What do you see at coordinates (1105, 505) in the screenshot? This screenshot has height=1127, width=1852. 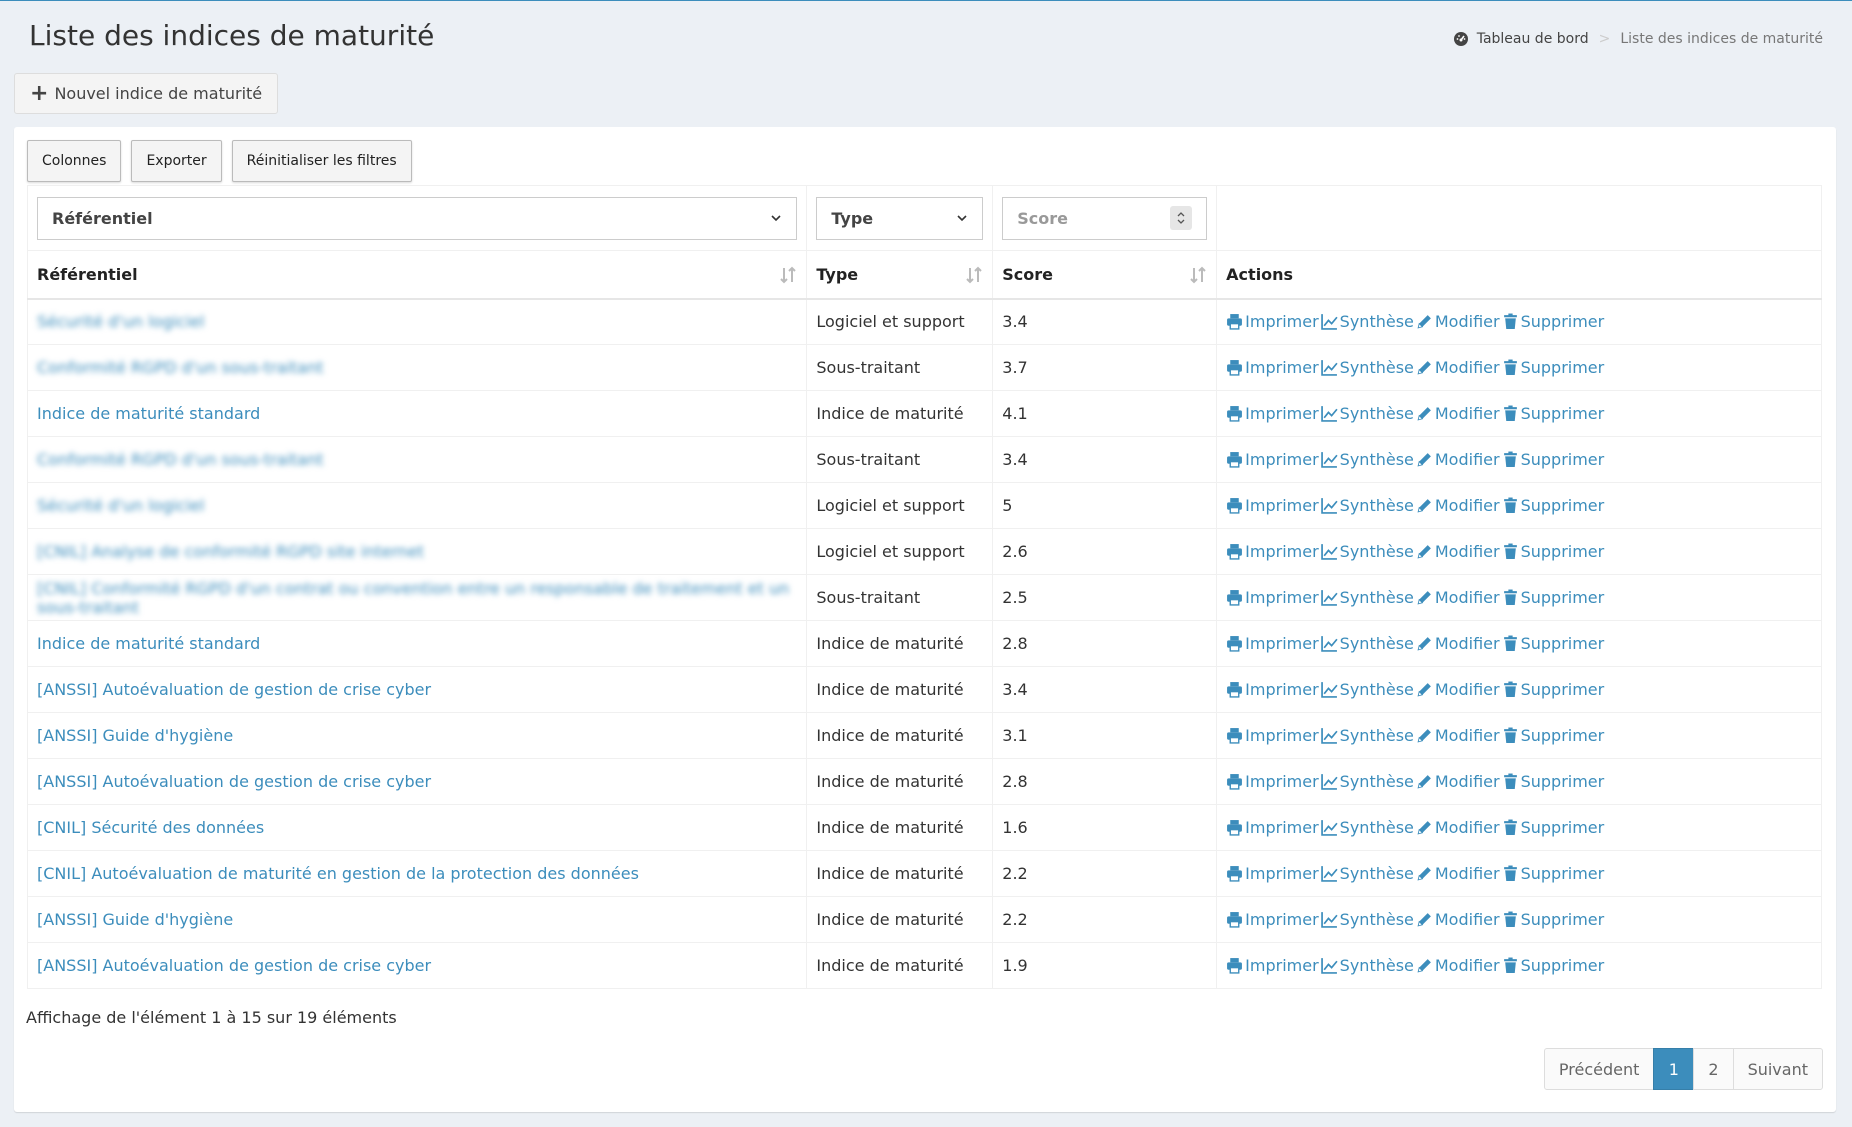 I see `score-cell: 5` at bounding box center [1105, 505].